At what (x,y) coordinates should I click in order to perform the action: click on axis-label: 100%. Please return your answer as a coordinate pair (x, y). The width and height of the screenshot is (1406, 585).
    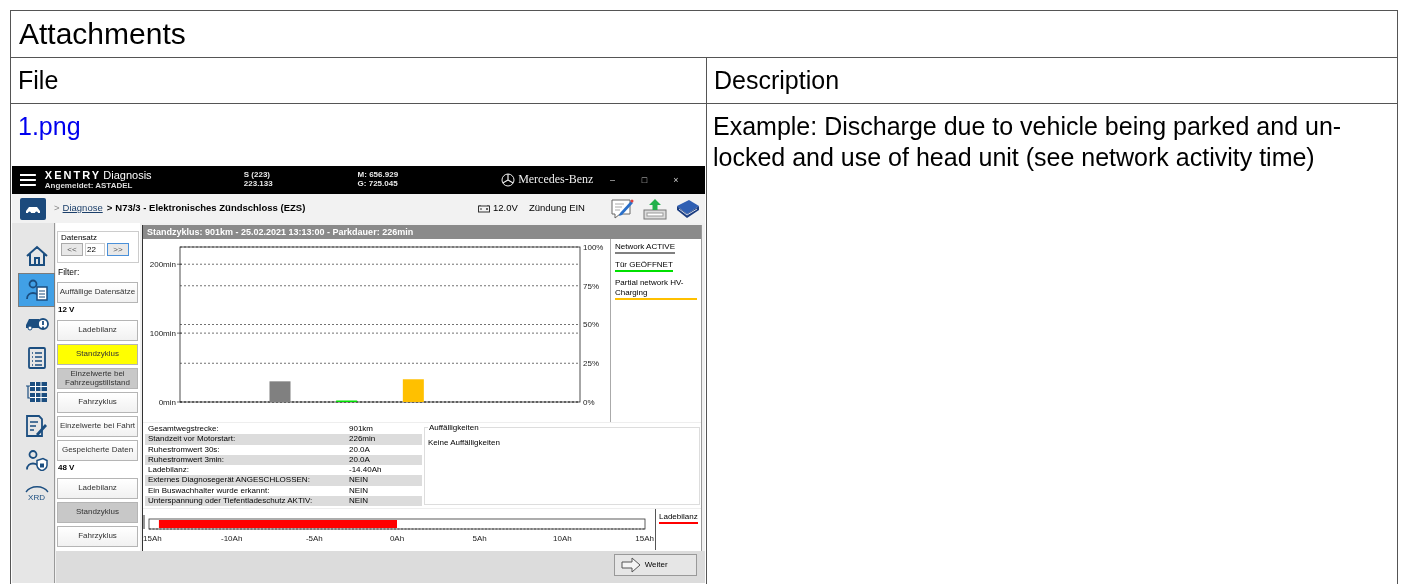
    Looking at the image, I should click on (593, 247).